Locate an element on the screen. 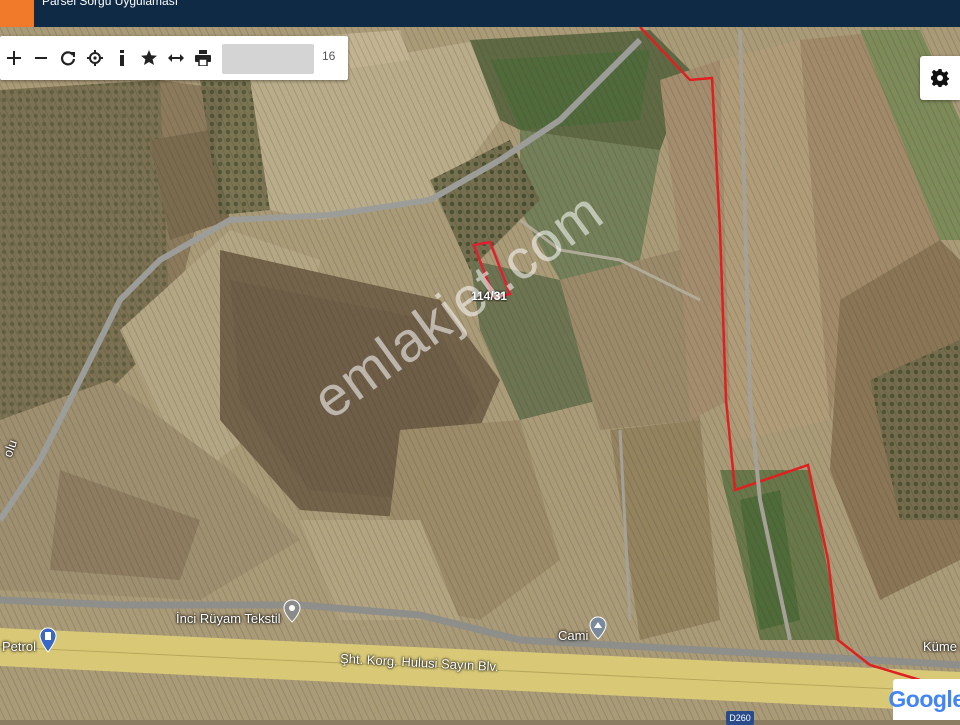 Image resolution: width=960 pixels, height=725 pixels. poi-marker-icon is located at coordinates (292, 611).